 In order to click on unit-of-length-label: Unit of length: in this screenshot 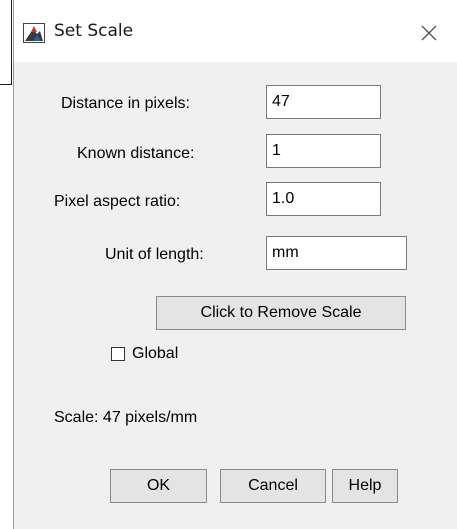, I will do `click(154, 254)`.